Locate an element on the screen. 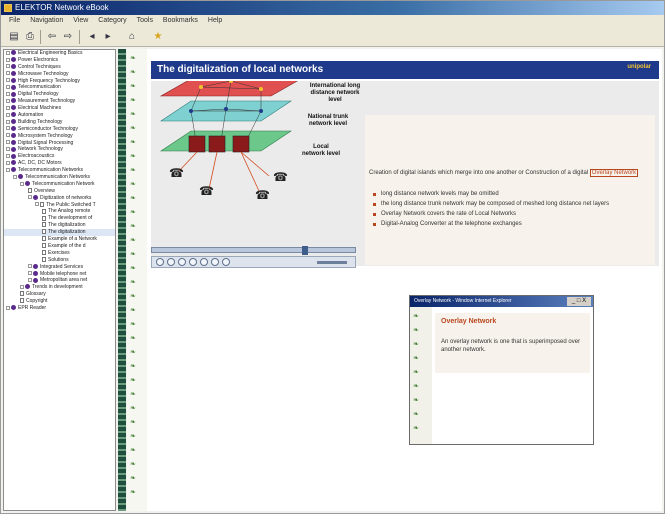 The image size is (665, 514). stop-icon is located at coordinates (204, 262).